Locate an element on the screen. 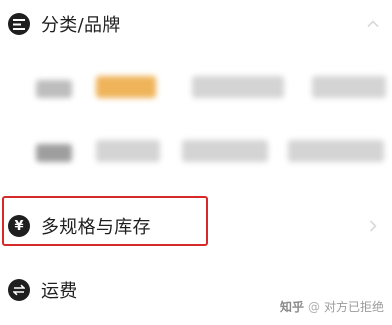  section-label-category-brand: 分类/品牌 is located at coordinates (81, 25).